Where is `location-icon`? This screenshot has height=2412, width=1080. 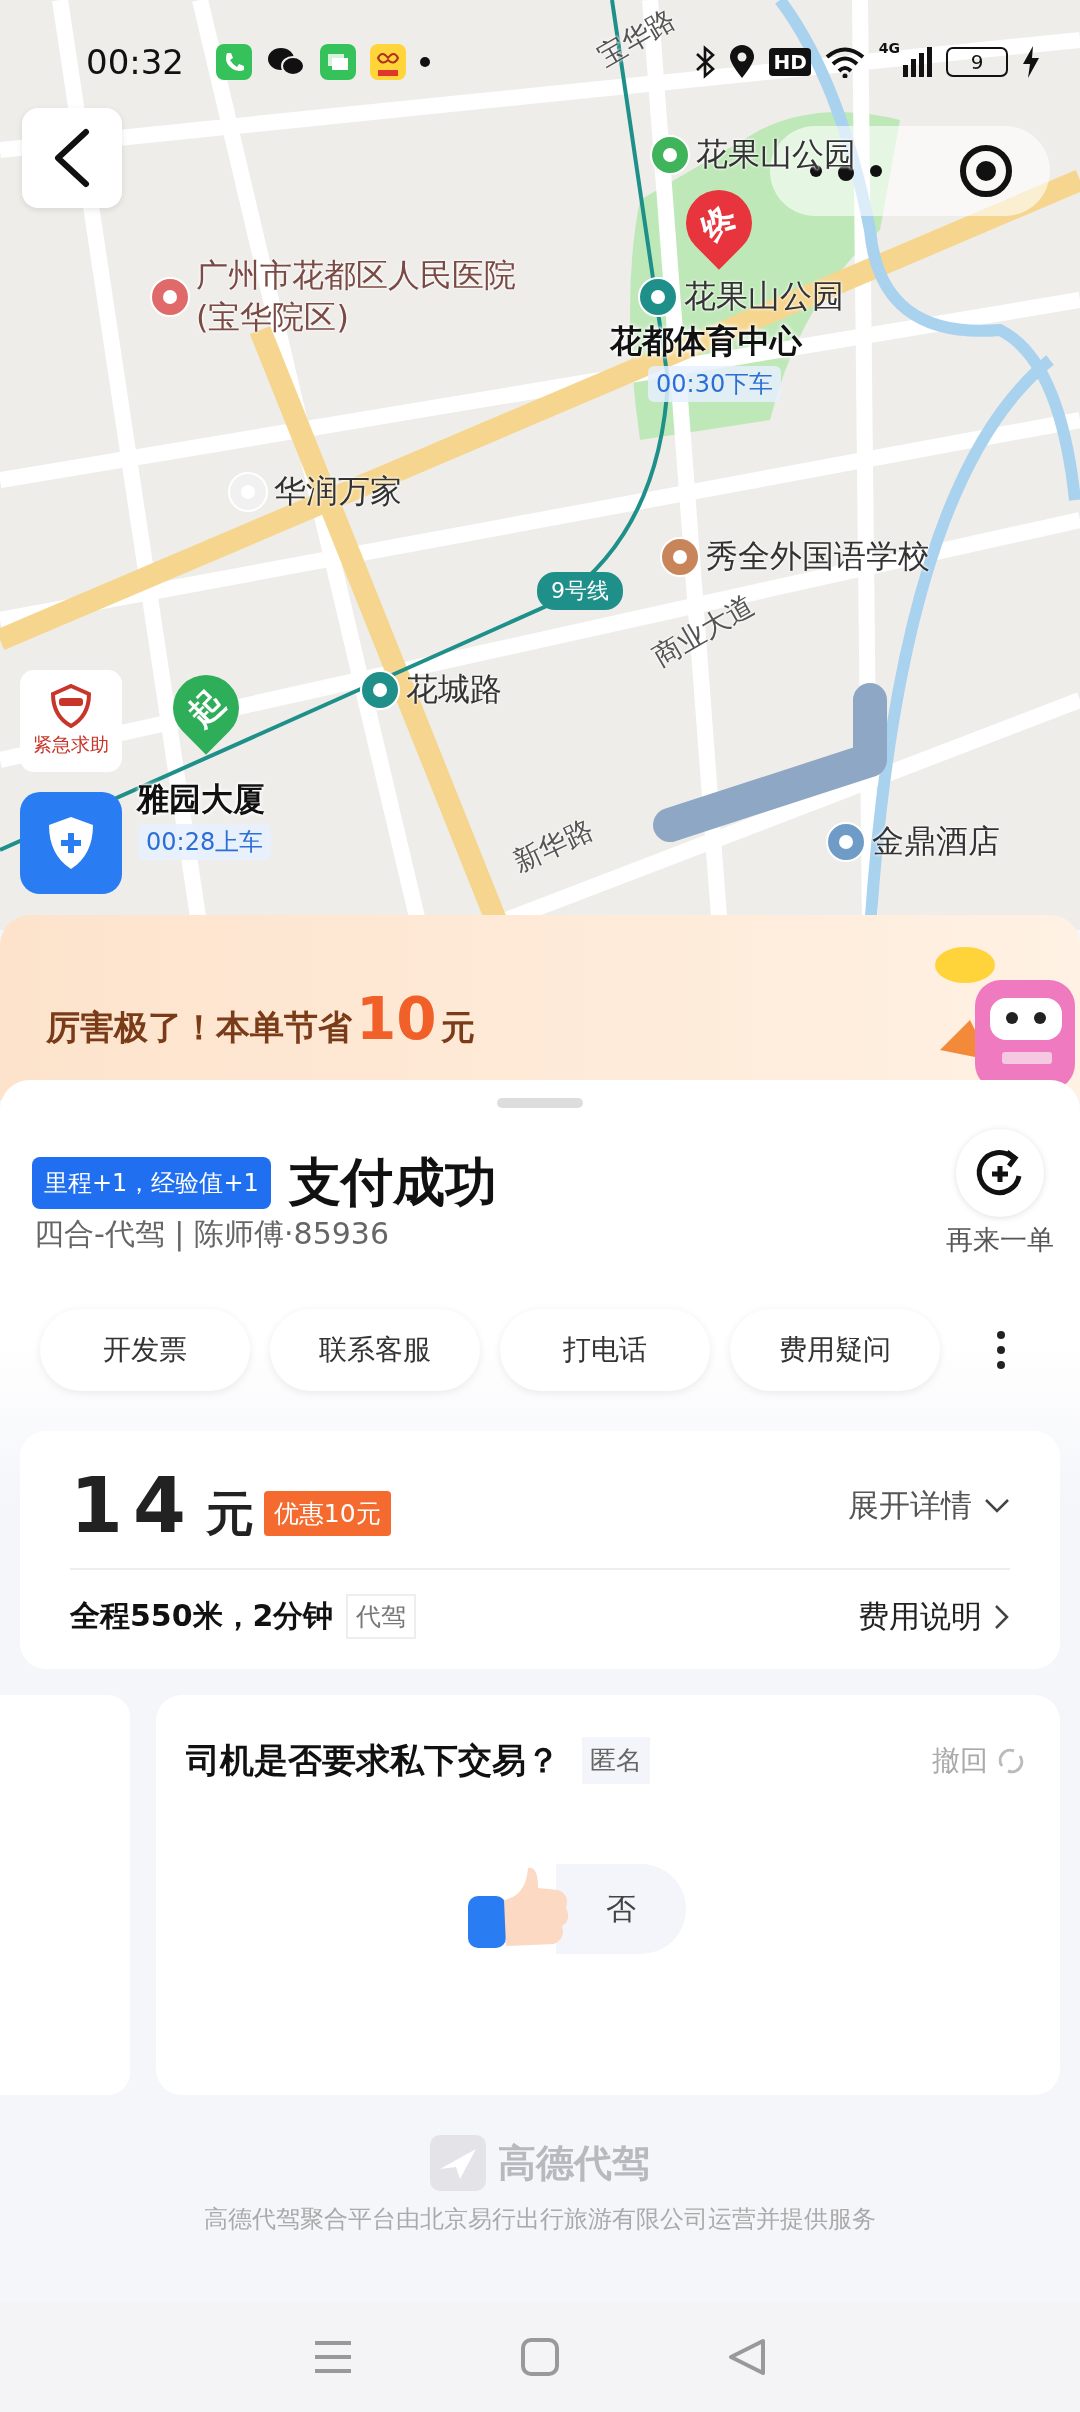
location-icon is located at coordinates (742, 62).